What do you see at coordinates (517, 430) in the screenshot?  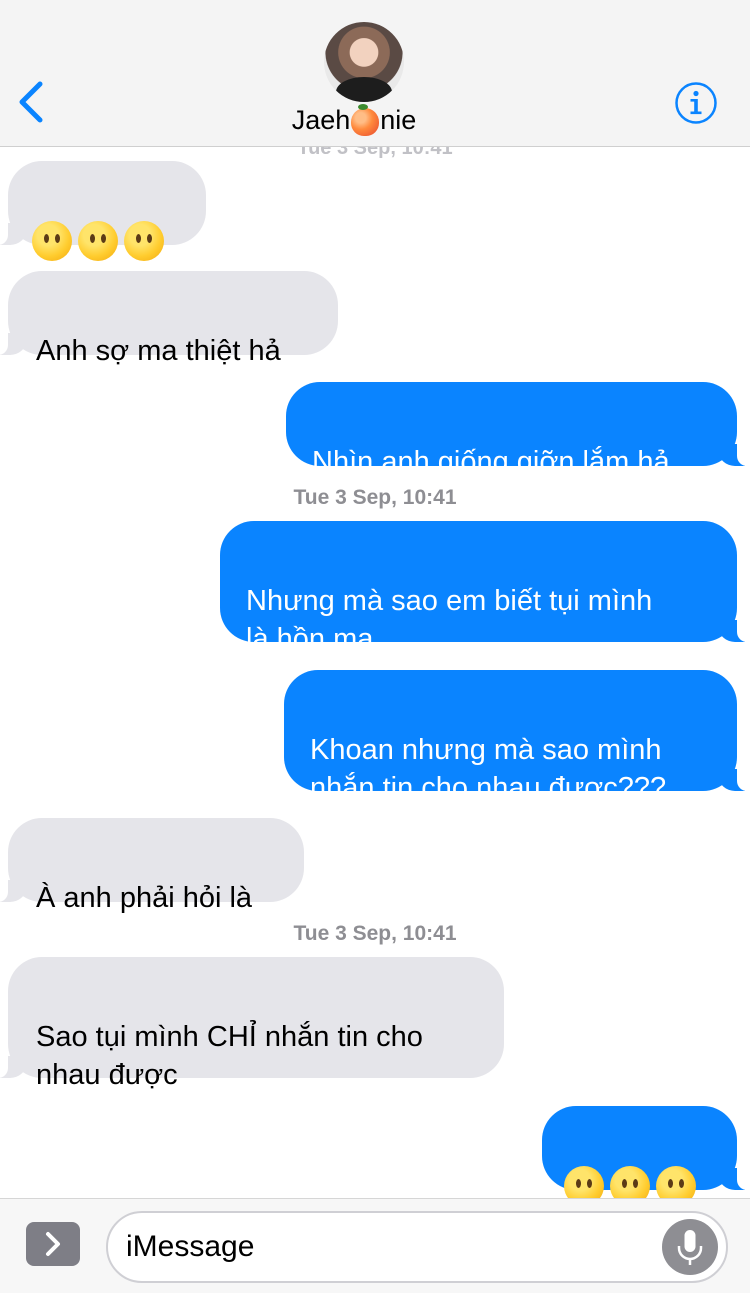 I see `message-bubble-outgoing: Nhìn anh giống giỡn lắm hả` at bounding box center [517, 430].